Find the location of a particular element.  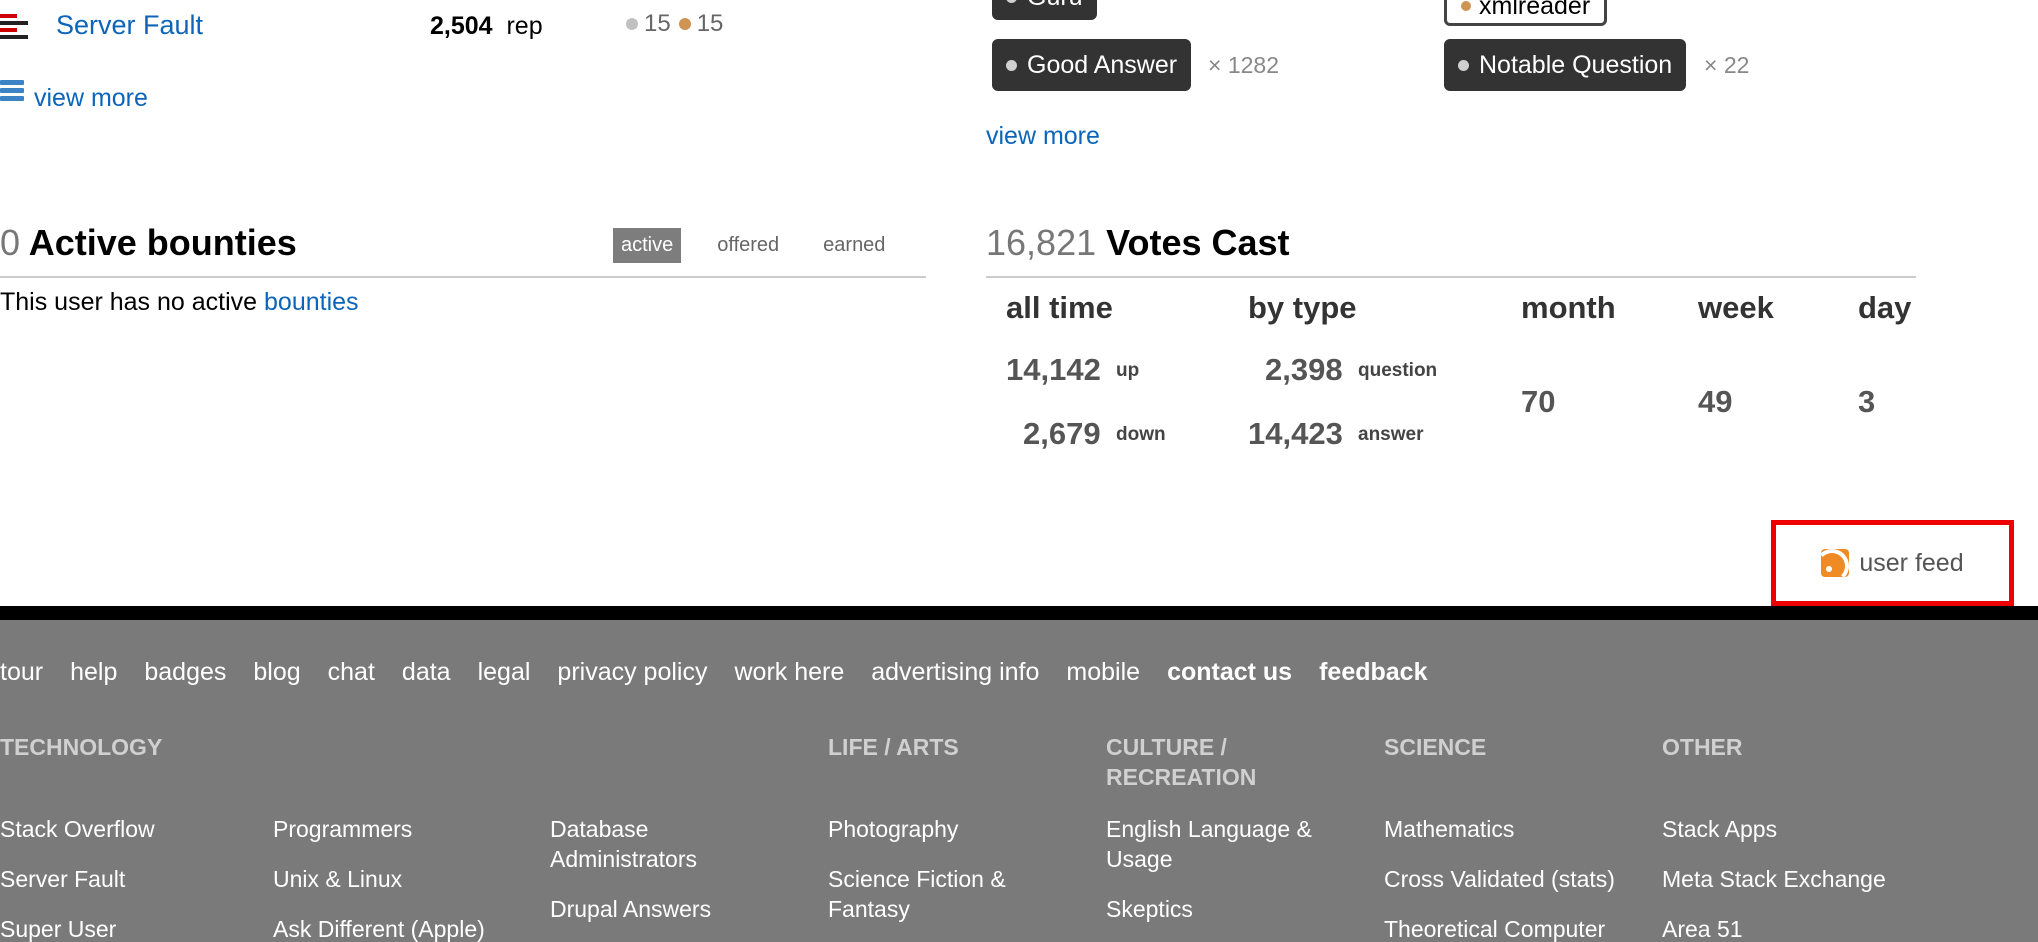

badge-guru: Guru is located at coordinates (1044, 10).